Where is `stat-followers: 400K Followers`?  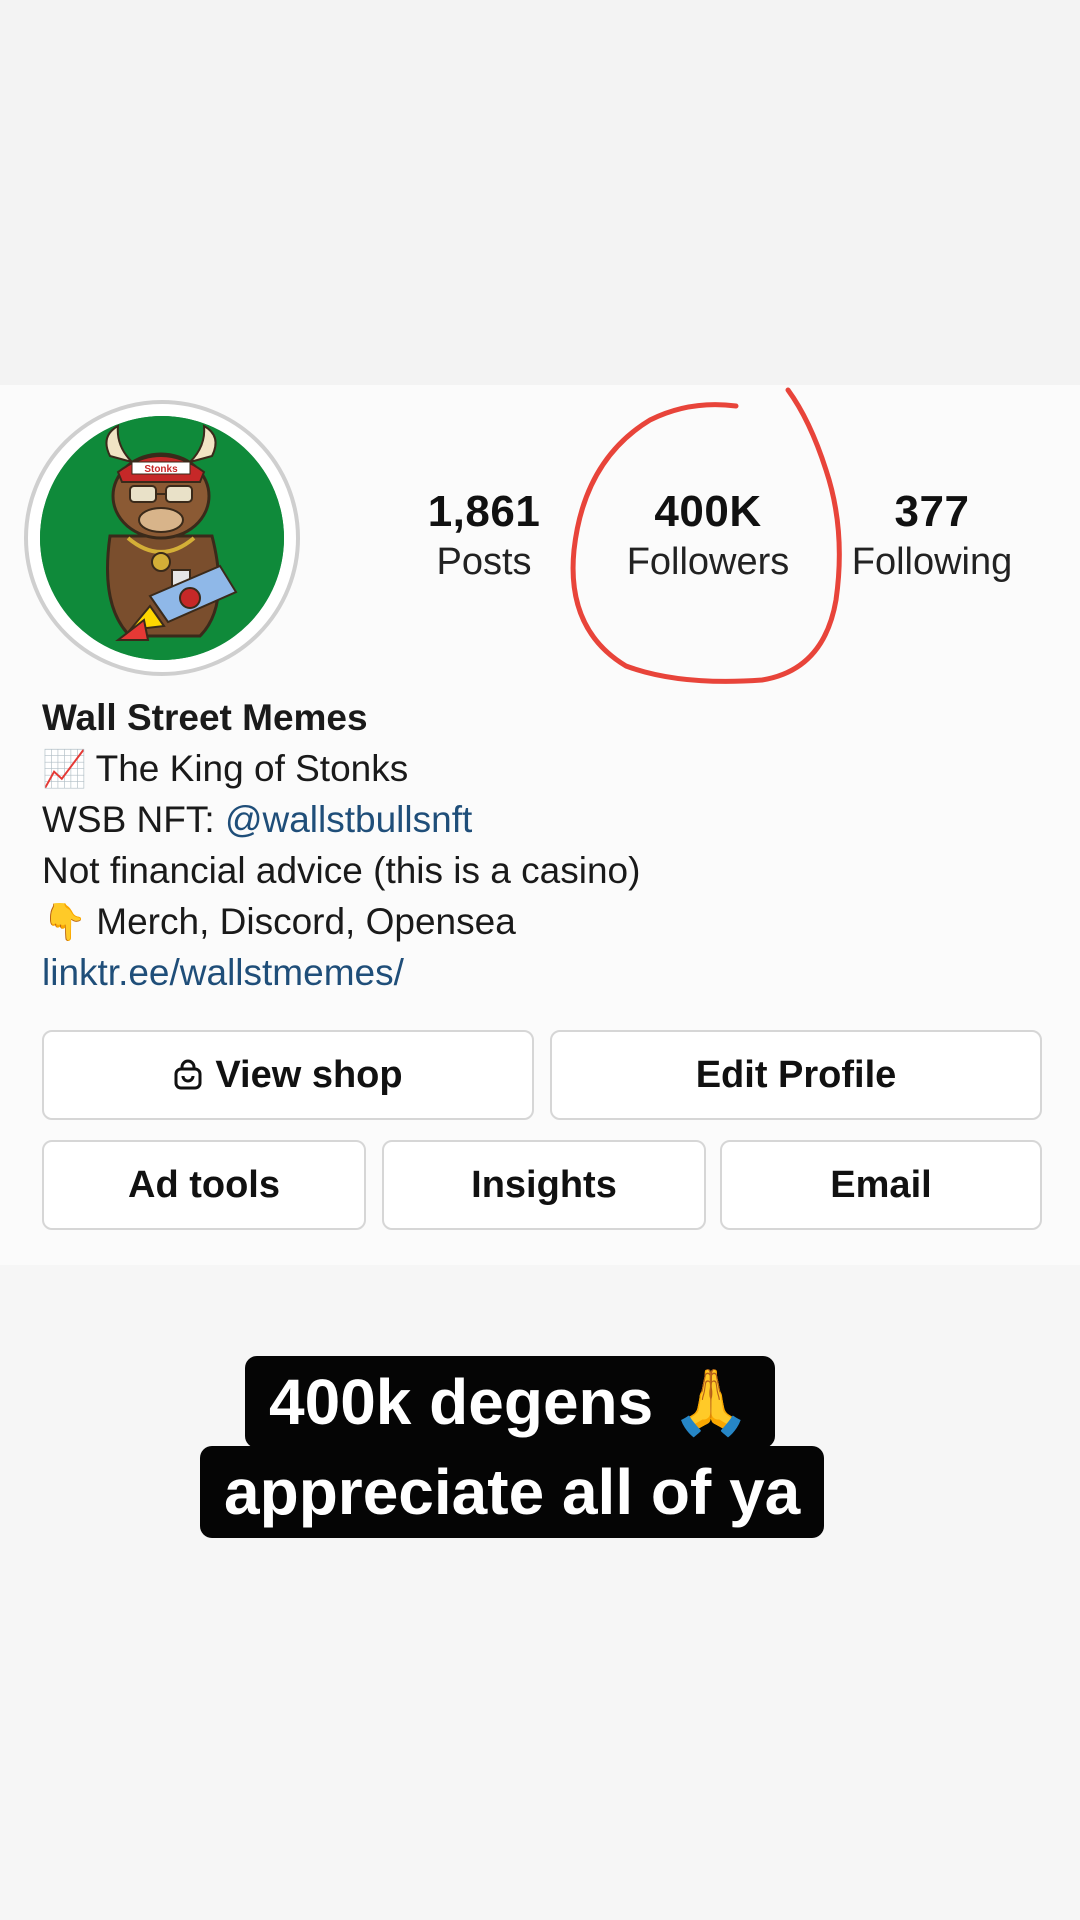
stat-followers: 400K Followers is located at coordinates (708, 536).